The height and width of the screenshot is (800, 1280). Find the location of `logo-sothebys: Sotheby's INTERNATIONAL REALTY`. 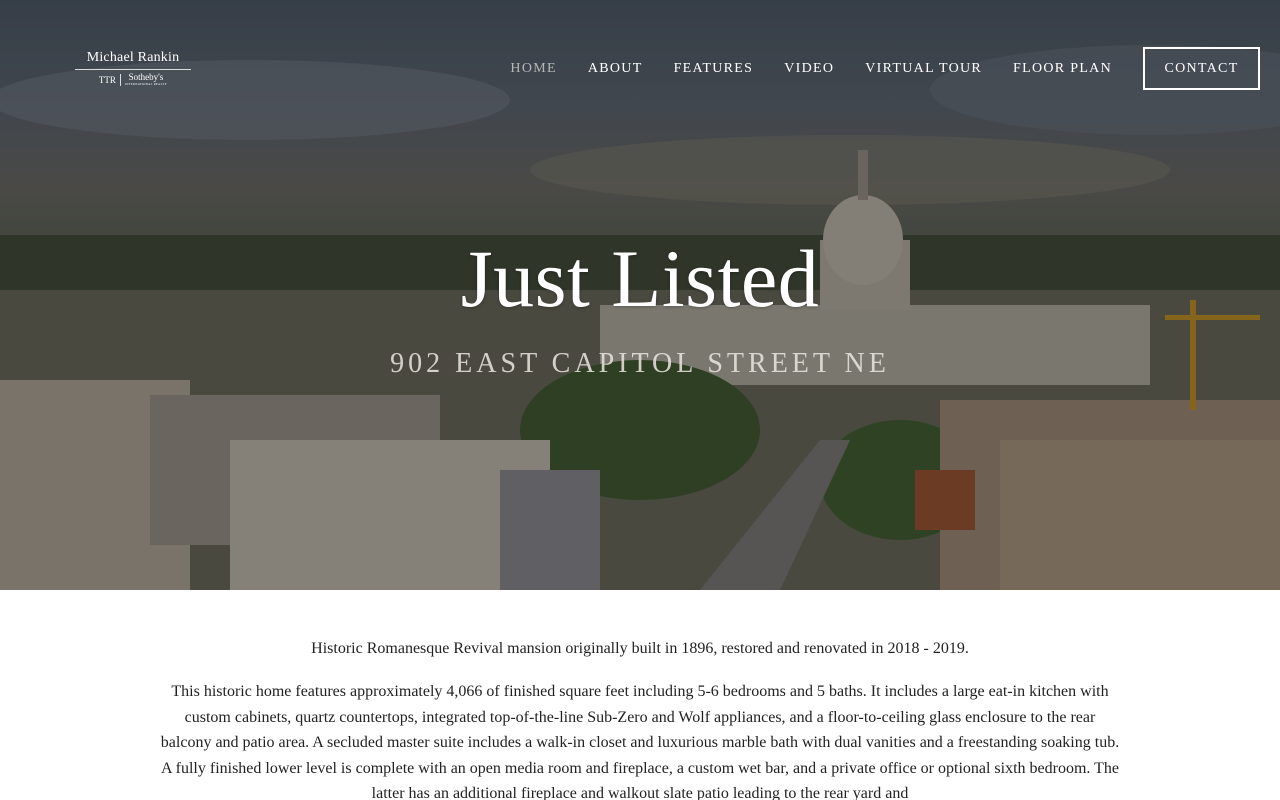

logo-sothebys: Sotheby's INTERNATIONAL REALTY is located at coordinates (146, 79).